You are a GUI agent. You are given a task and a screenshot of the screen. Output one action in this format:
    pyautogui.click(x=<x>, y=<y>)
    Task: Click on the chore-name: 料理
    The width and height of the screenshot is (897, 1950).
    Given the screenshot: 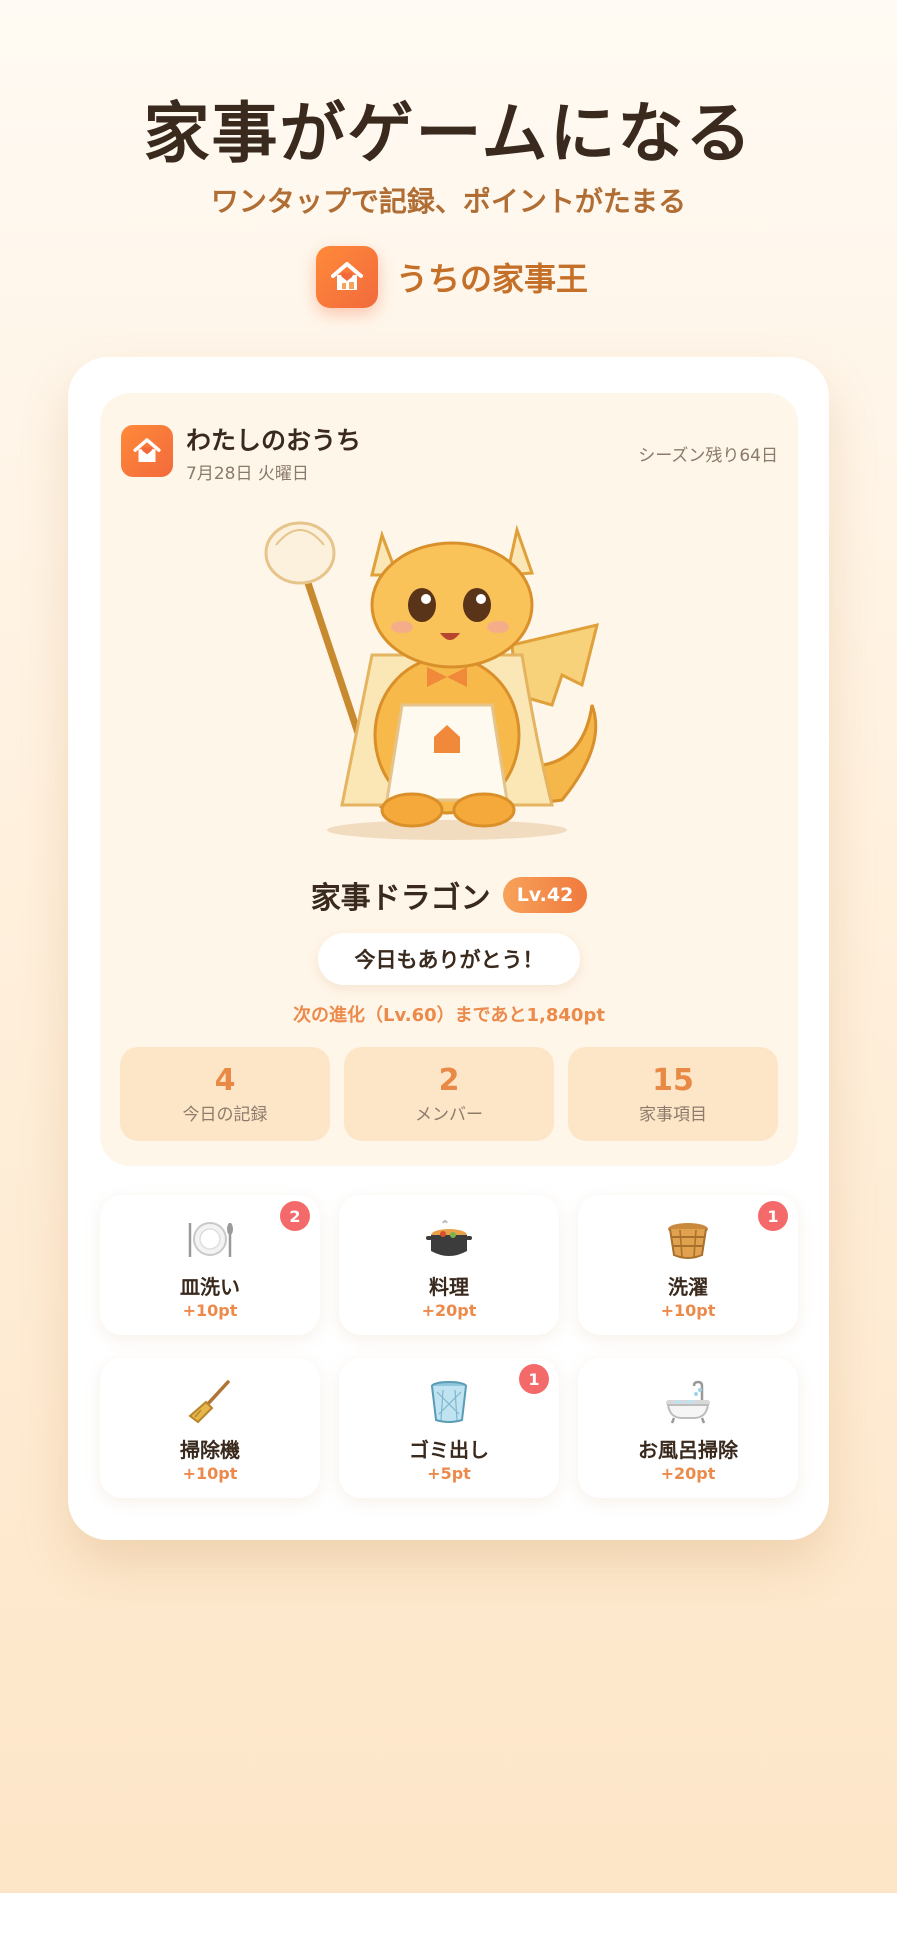 What is the action you would take?
    pyautogui.click(x=449, y=1287)
    